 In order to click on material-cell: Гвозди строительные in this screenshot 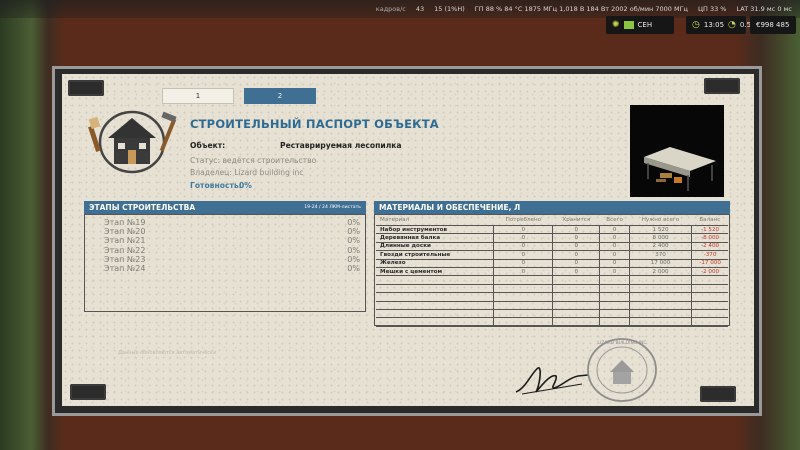, I will do `click(435, 255)`.